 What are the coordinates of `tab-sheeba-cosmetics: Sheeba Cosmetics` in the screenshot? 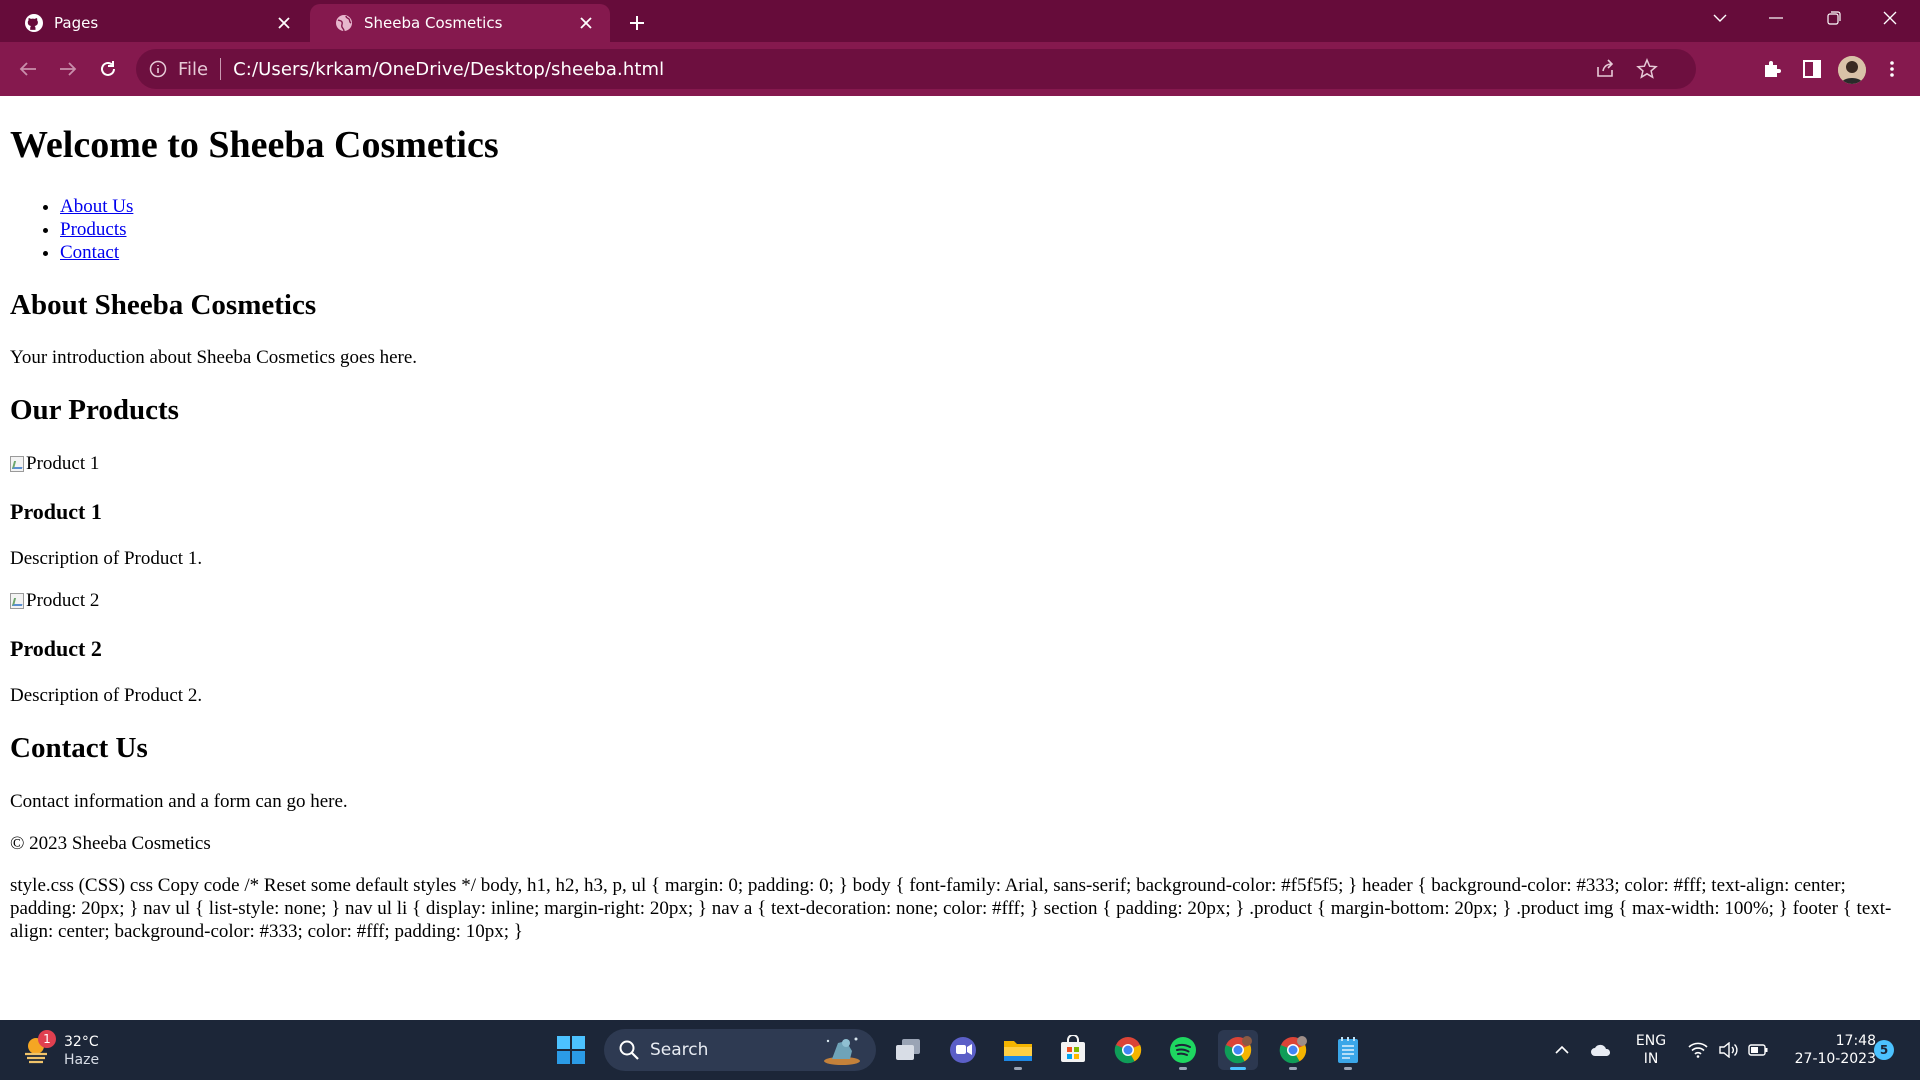 It's located at (460, 23).